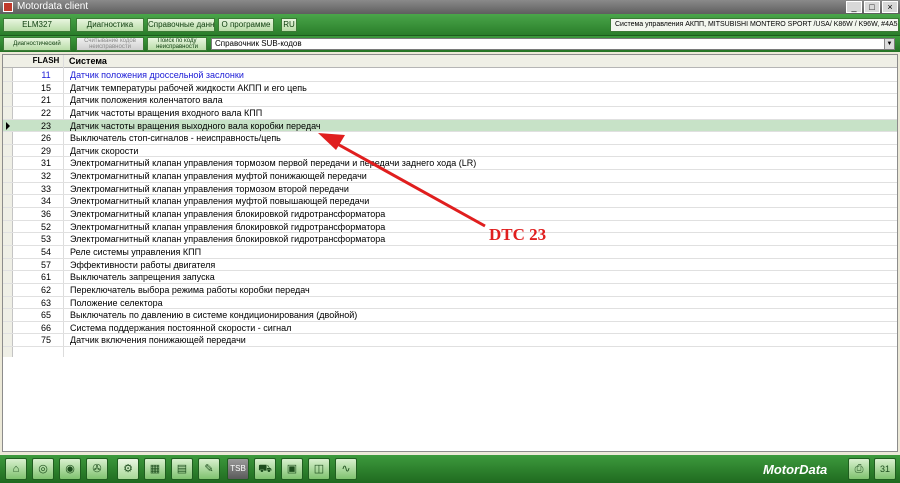 This screenshot has width=900, height=483. I want to click on chart-icon: ▦, so click(155, 469).